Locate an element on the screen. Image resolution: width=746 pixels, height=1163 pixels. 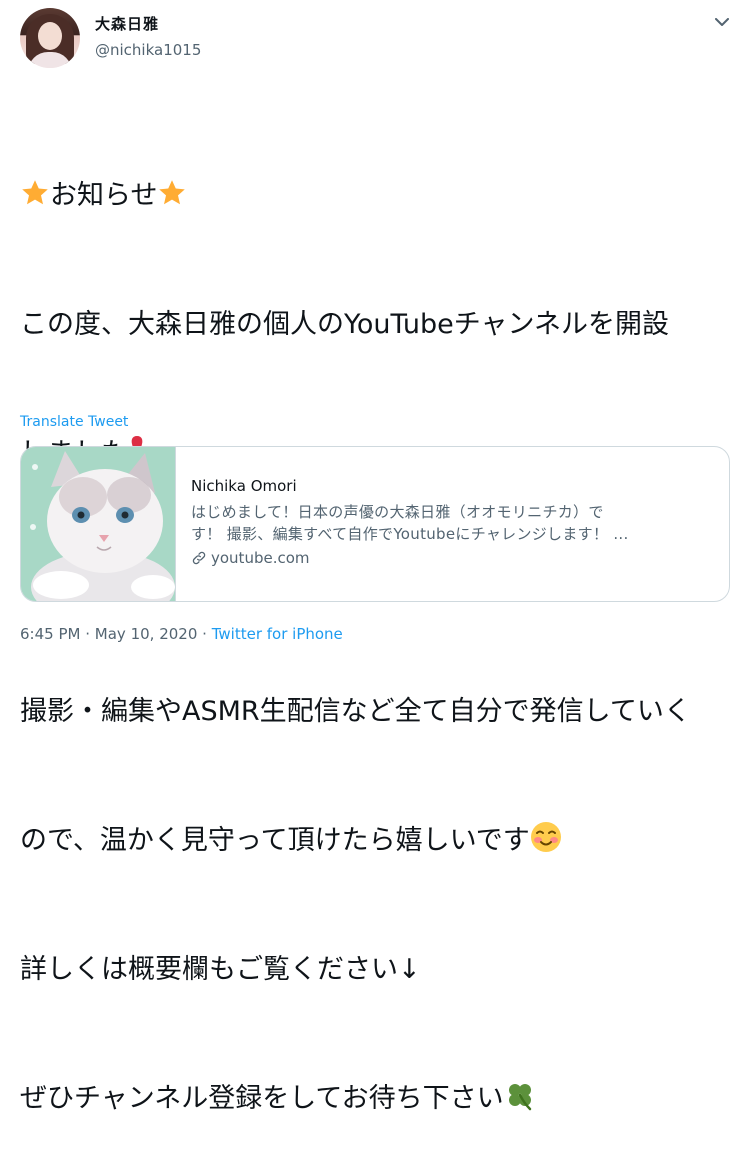
tweet-line: ので、温かく見守って頂けたら嬉しいです is located at coordinates (376, 840).